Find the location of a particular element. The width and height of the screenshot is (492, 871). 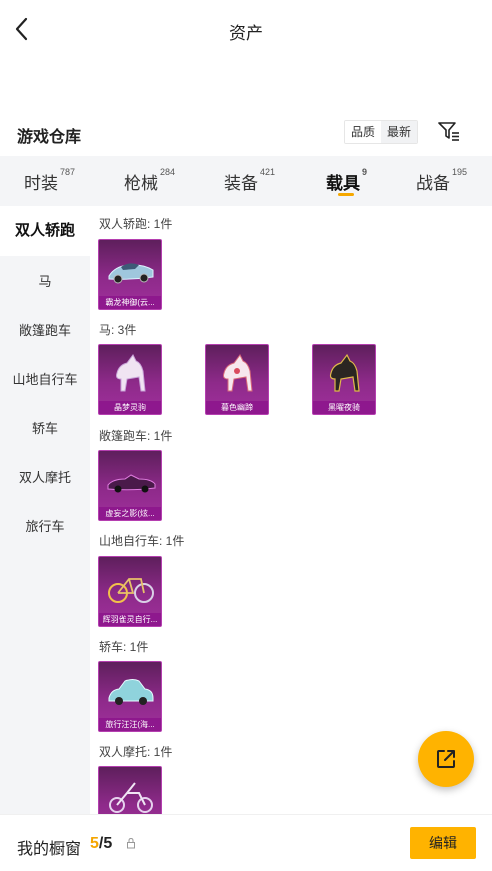

section-title-two-seat-coupe: 双人轿跑: 1件 is located at coordinates (136, 224).